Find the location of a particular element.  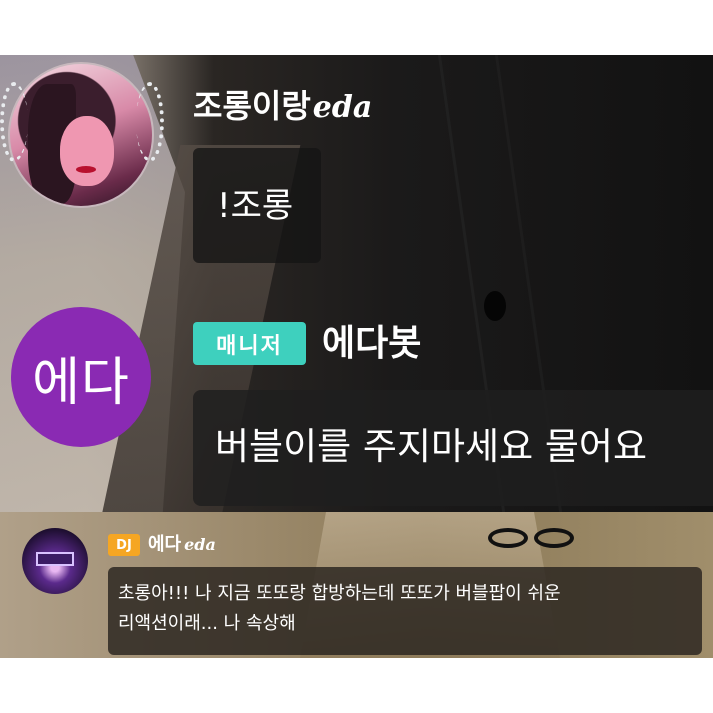

dj-badge: DJ is located at coordinates (124, 545).